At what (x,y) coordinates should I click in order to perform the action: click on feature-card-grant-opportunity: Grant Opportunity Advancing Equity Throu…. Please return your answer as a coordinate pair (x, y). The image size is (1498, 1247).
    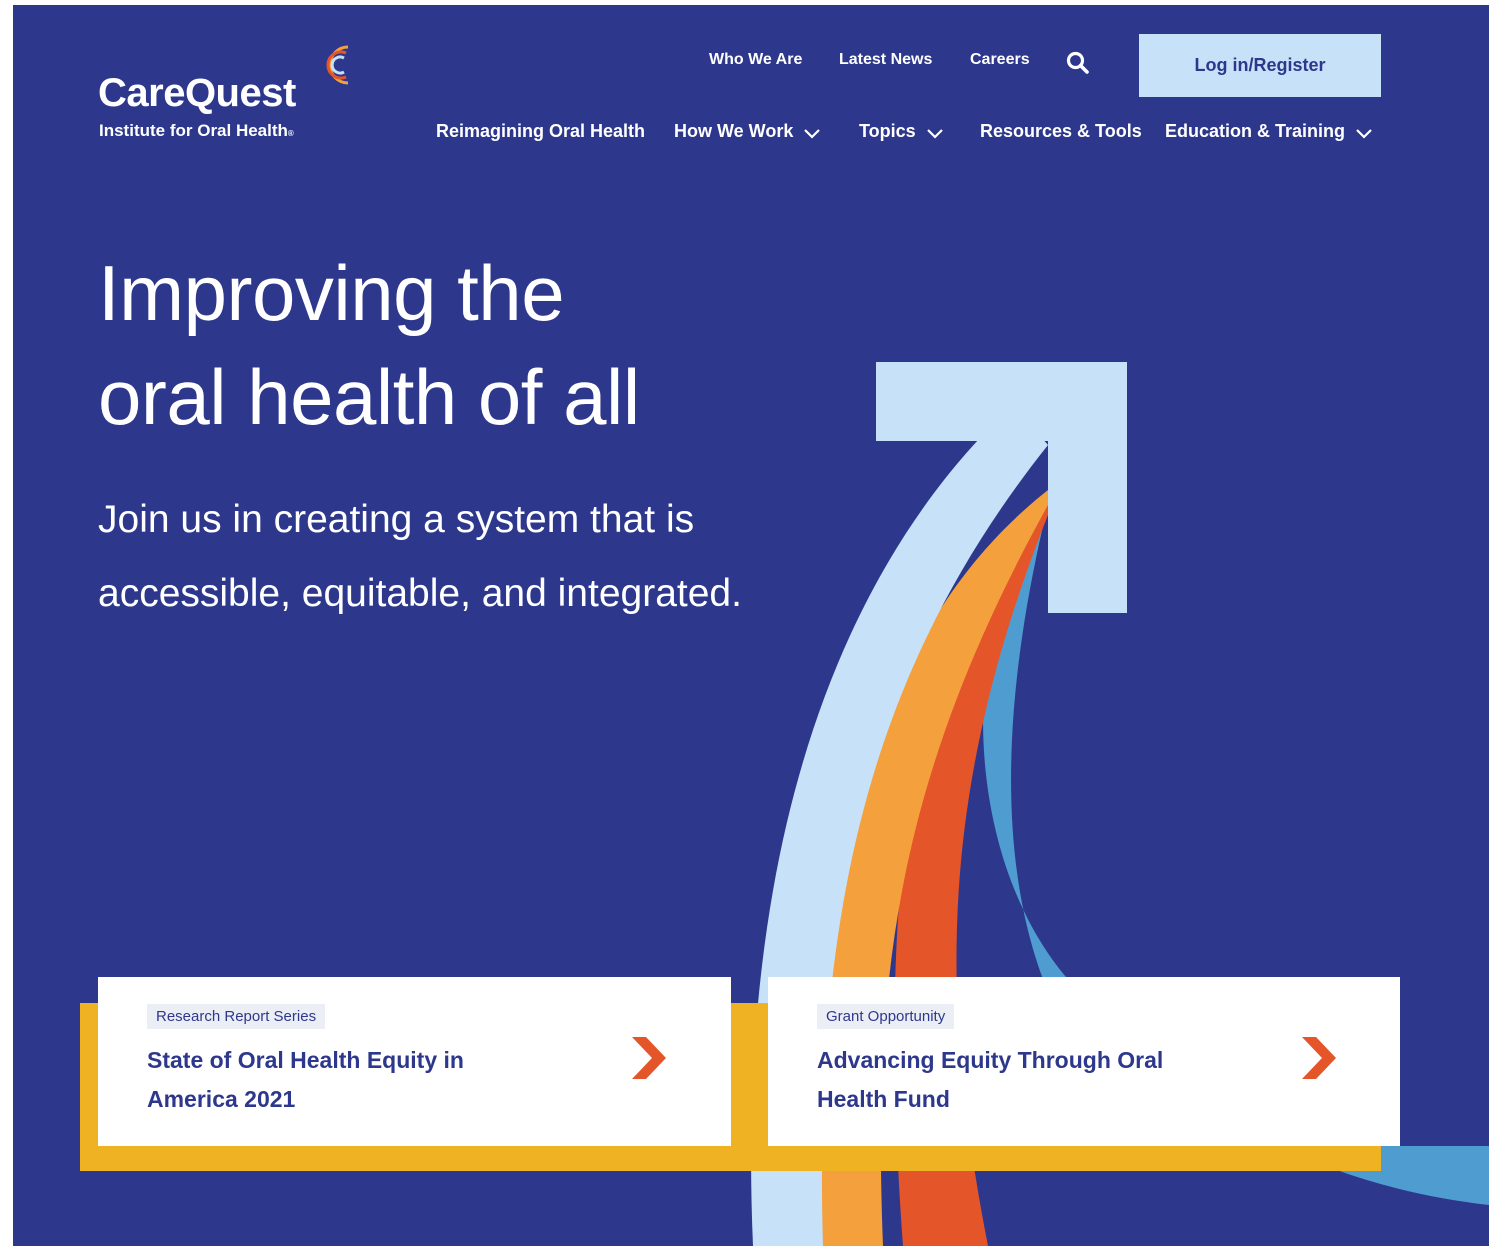
    Looking at the image, I should click on (1084, 1061).